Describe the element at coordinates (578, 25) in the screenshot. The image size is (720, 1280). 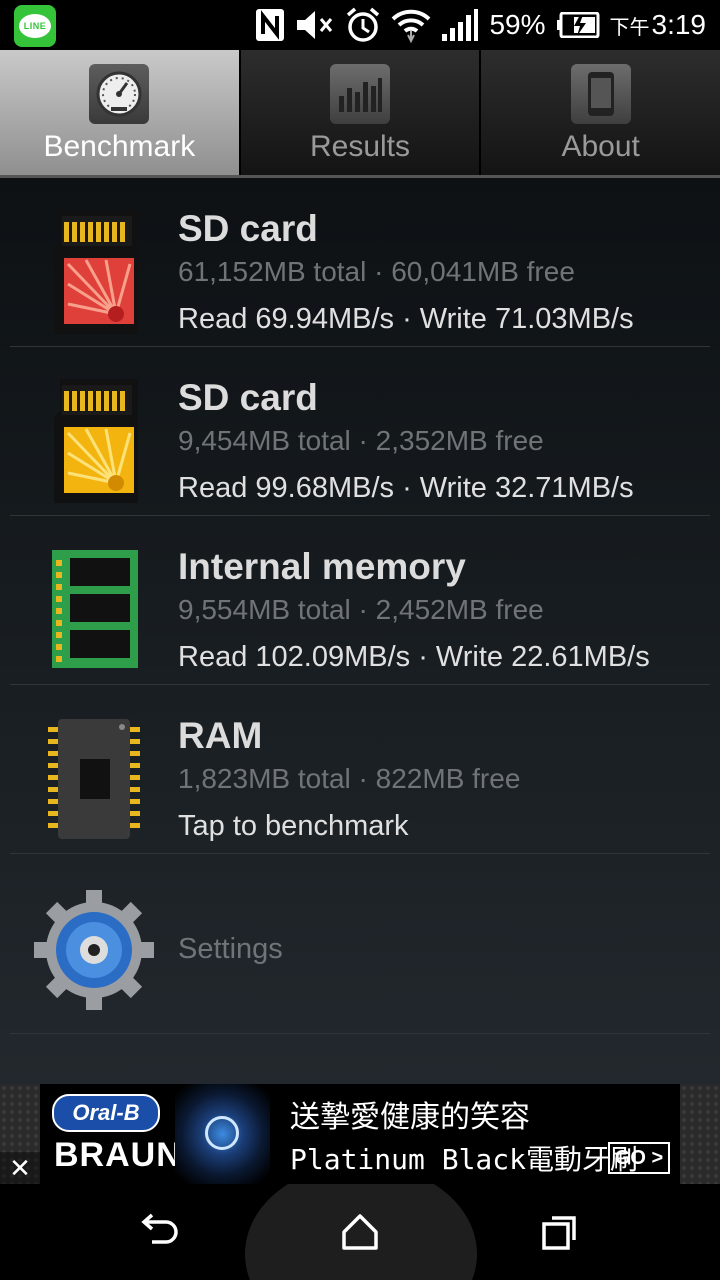
I see `battery-charging-icon` at that location.